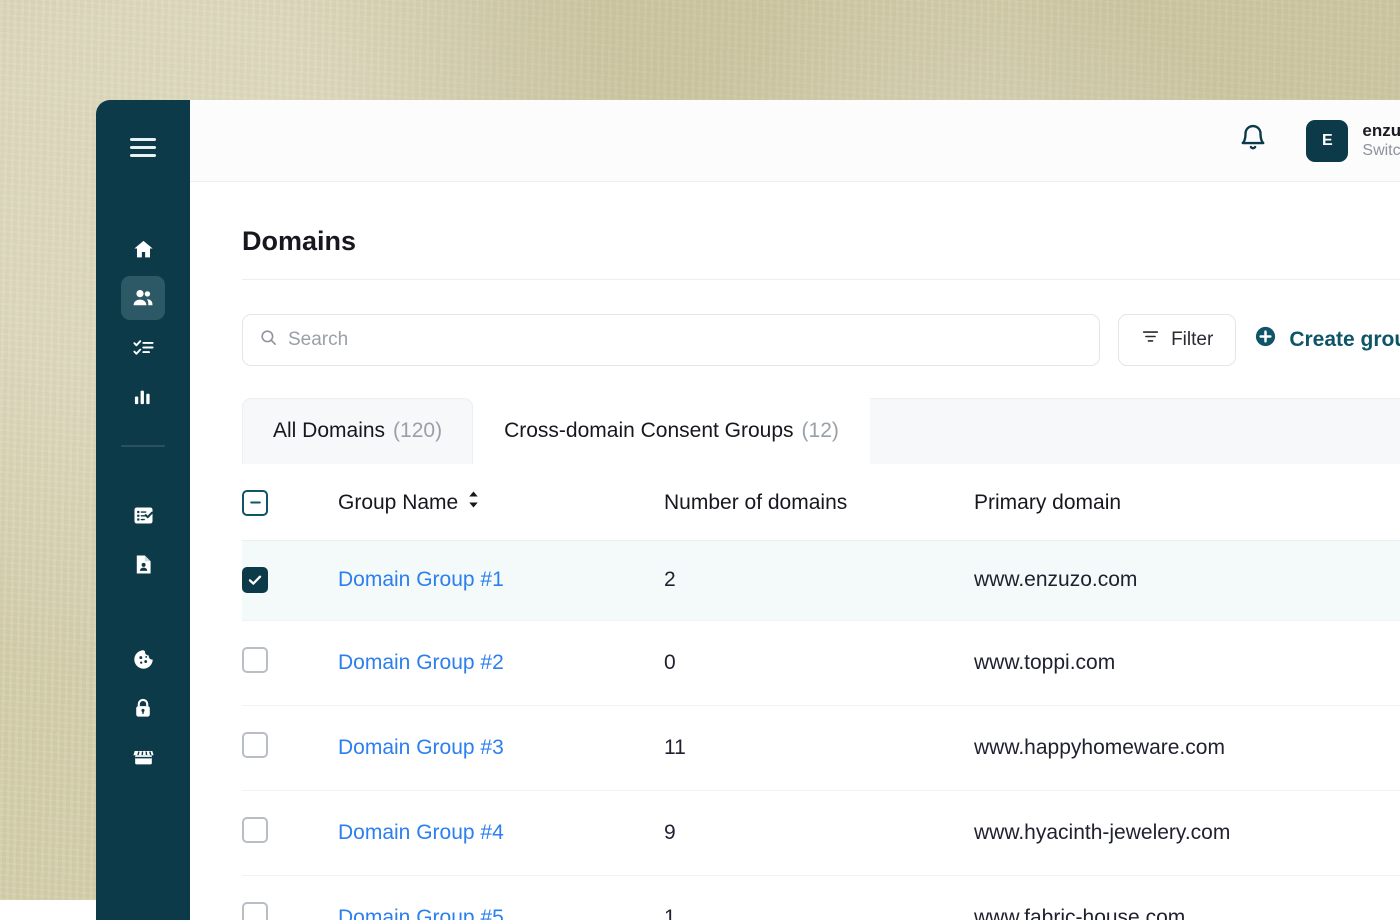  I want to click on row-domain-count-cell: 9, so click(819, 832).